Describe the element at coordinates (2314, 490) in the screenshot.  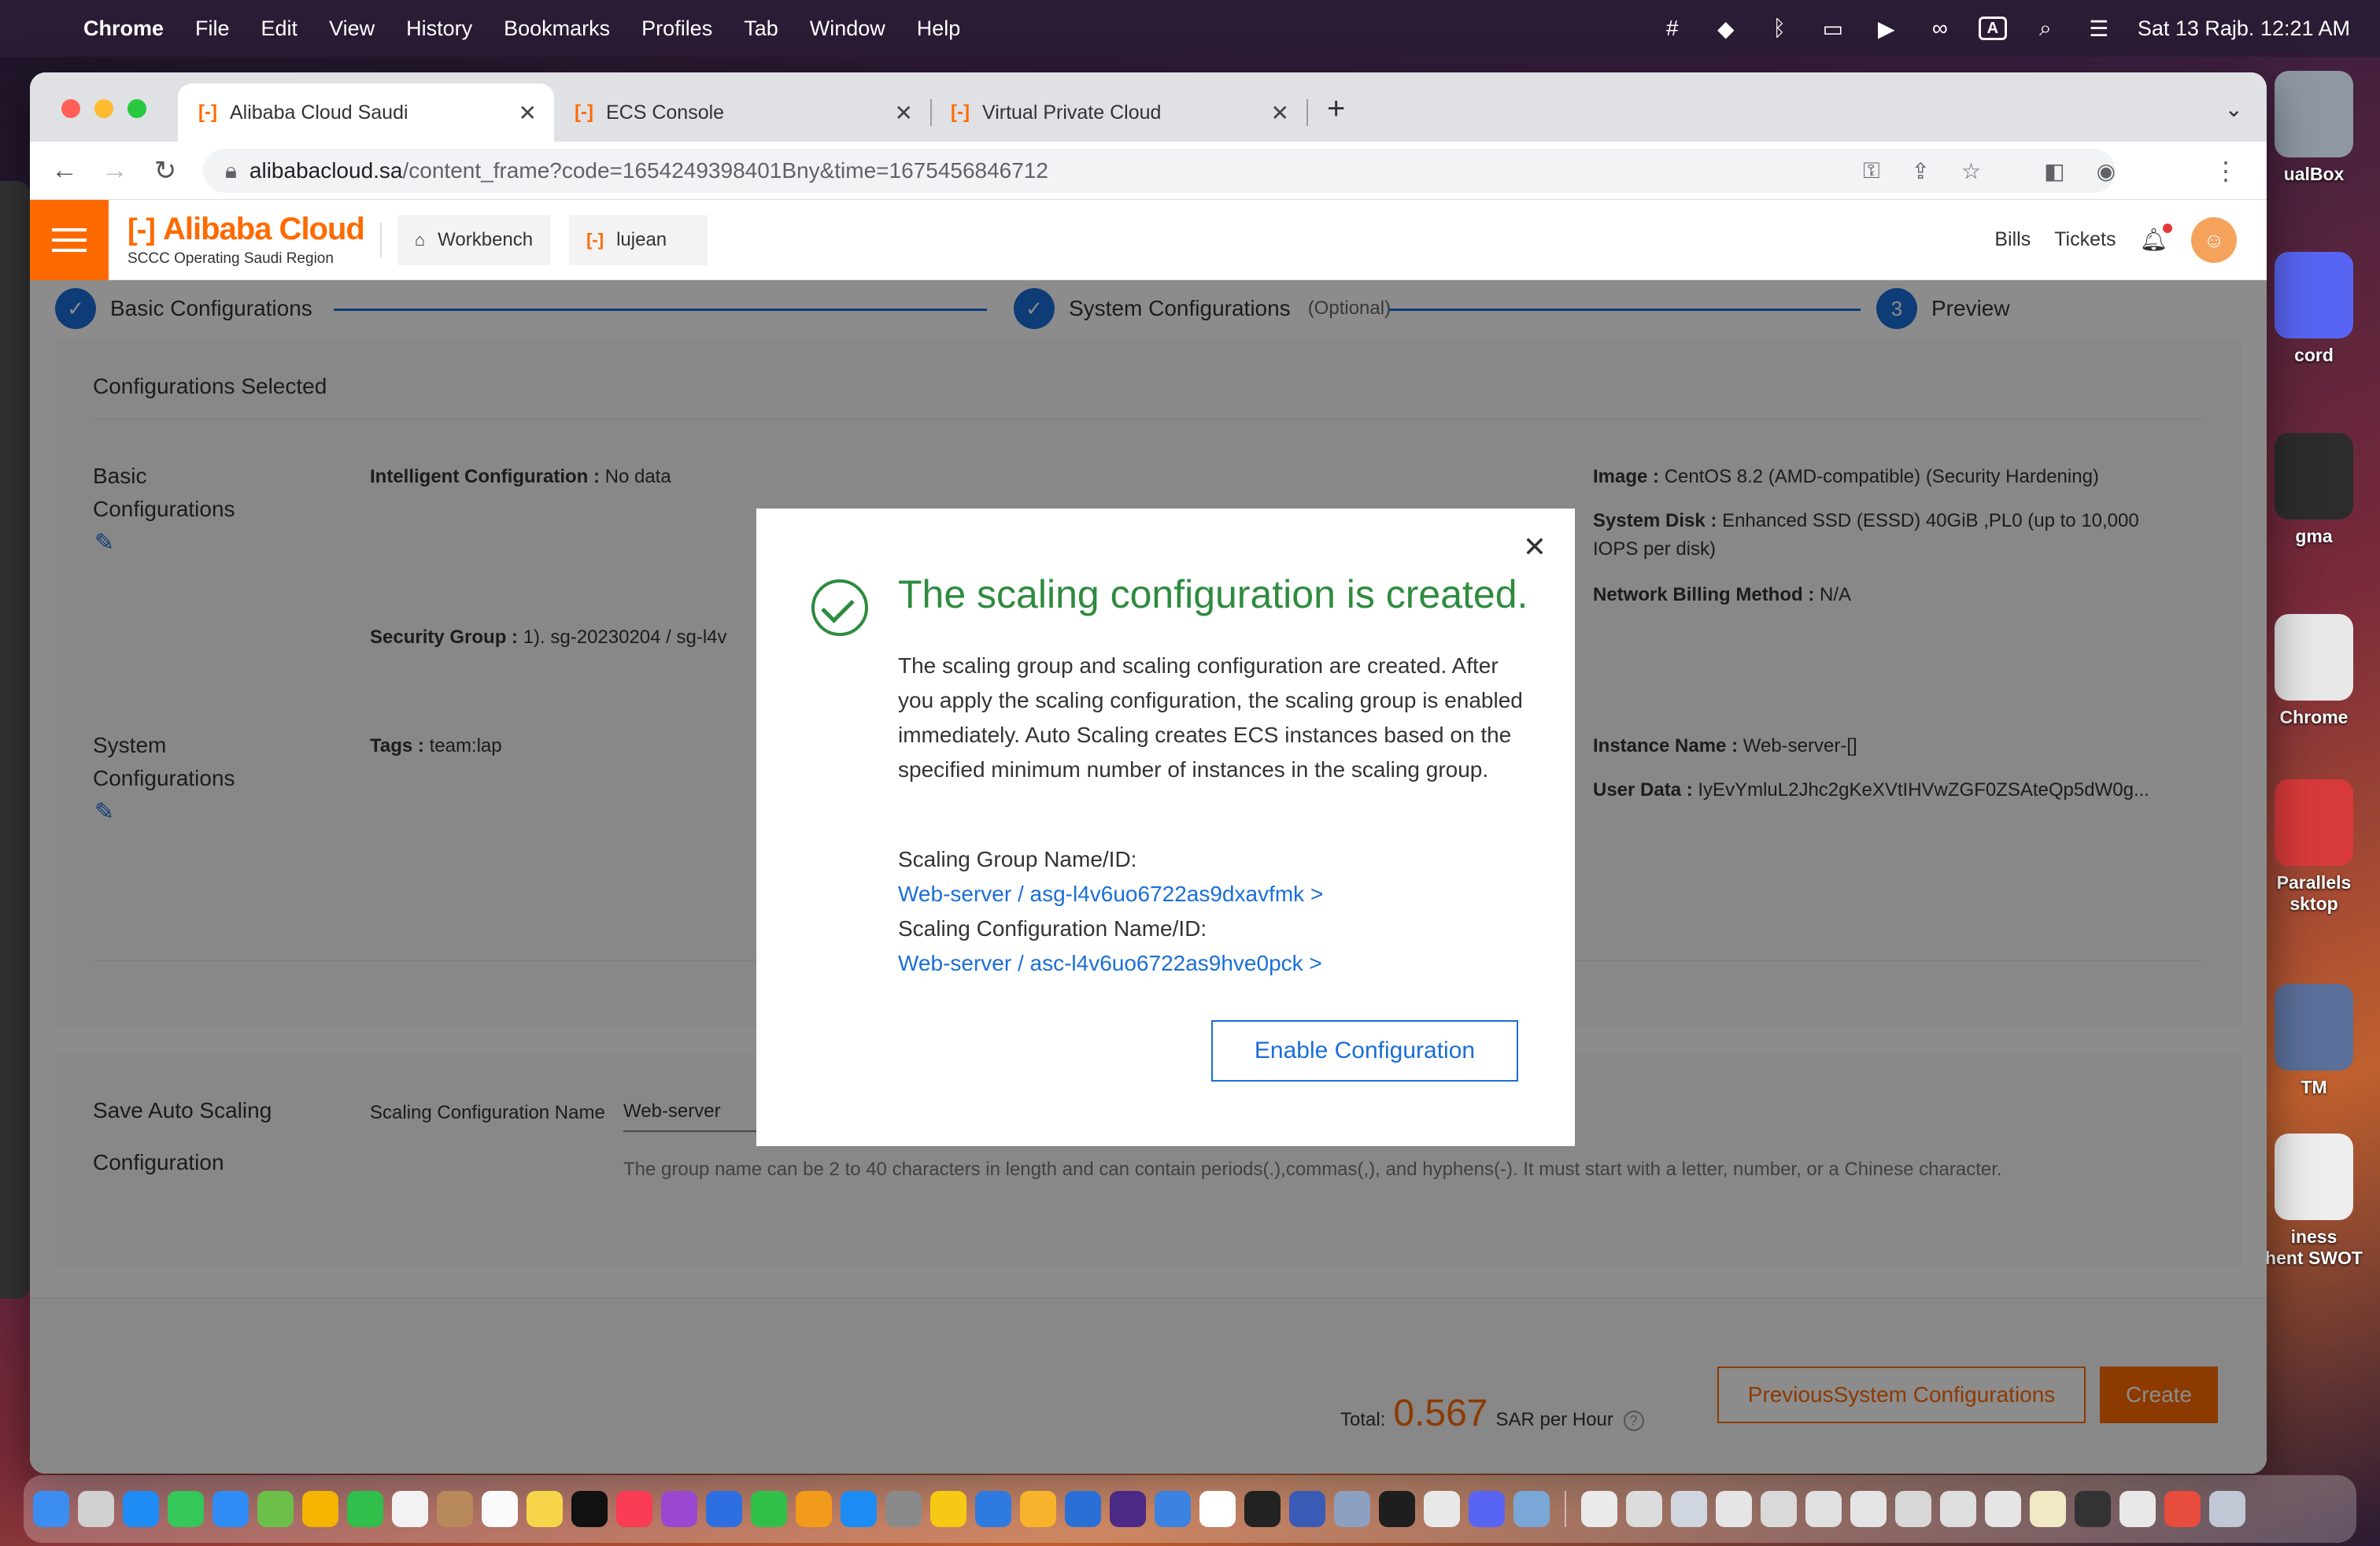
I see `desktop-icon-figma: gma` at that location.